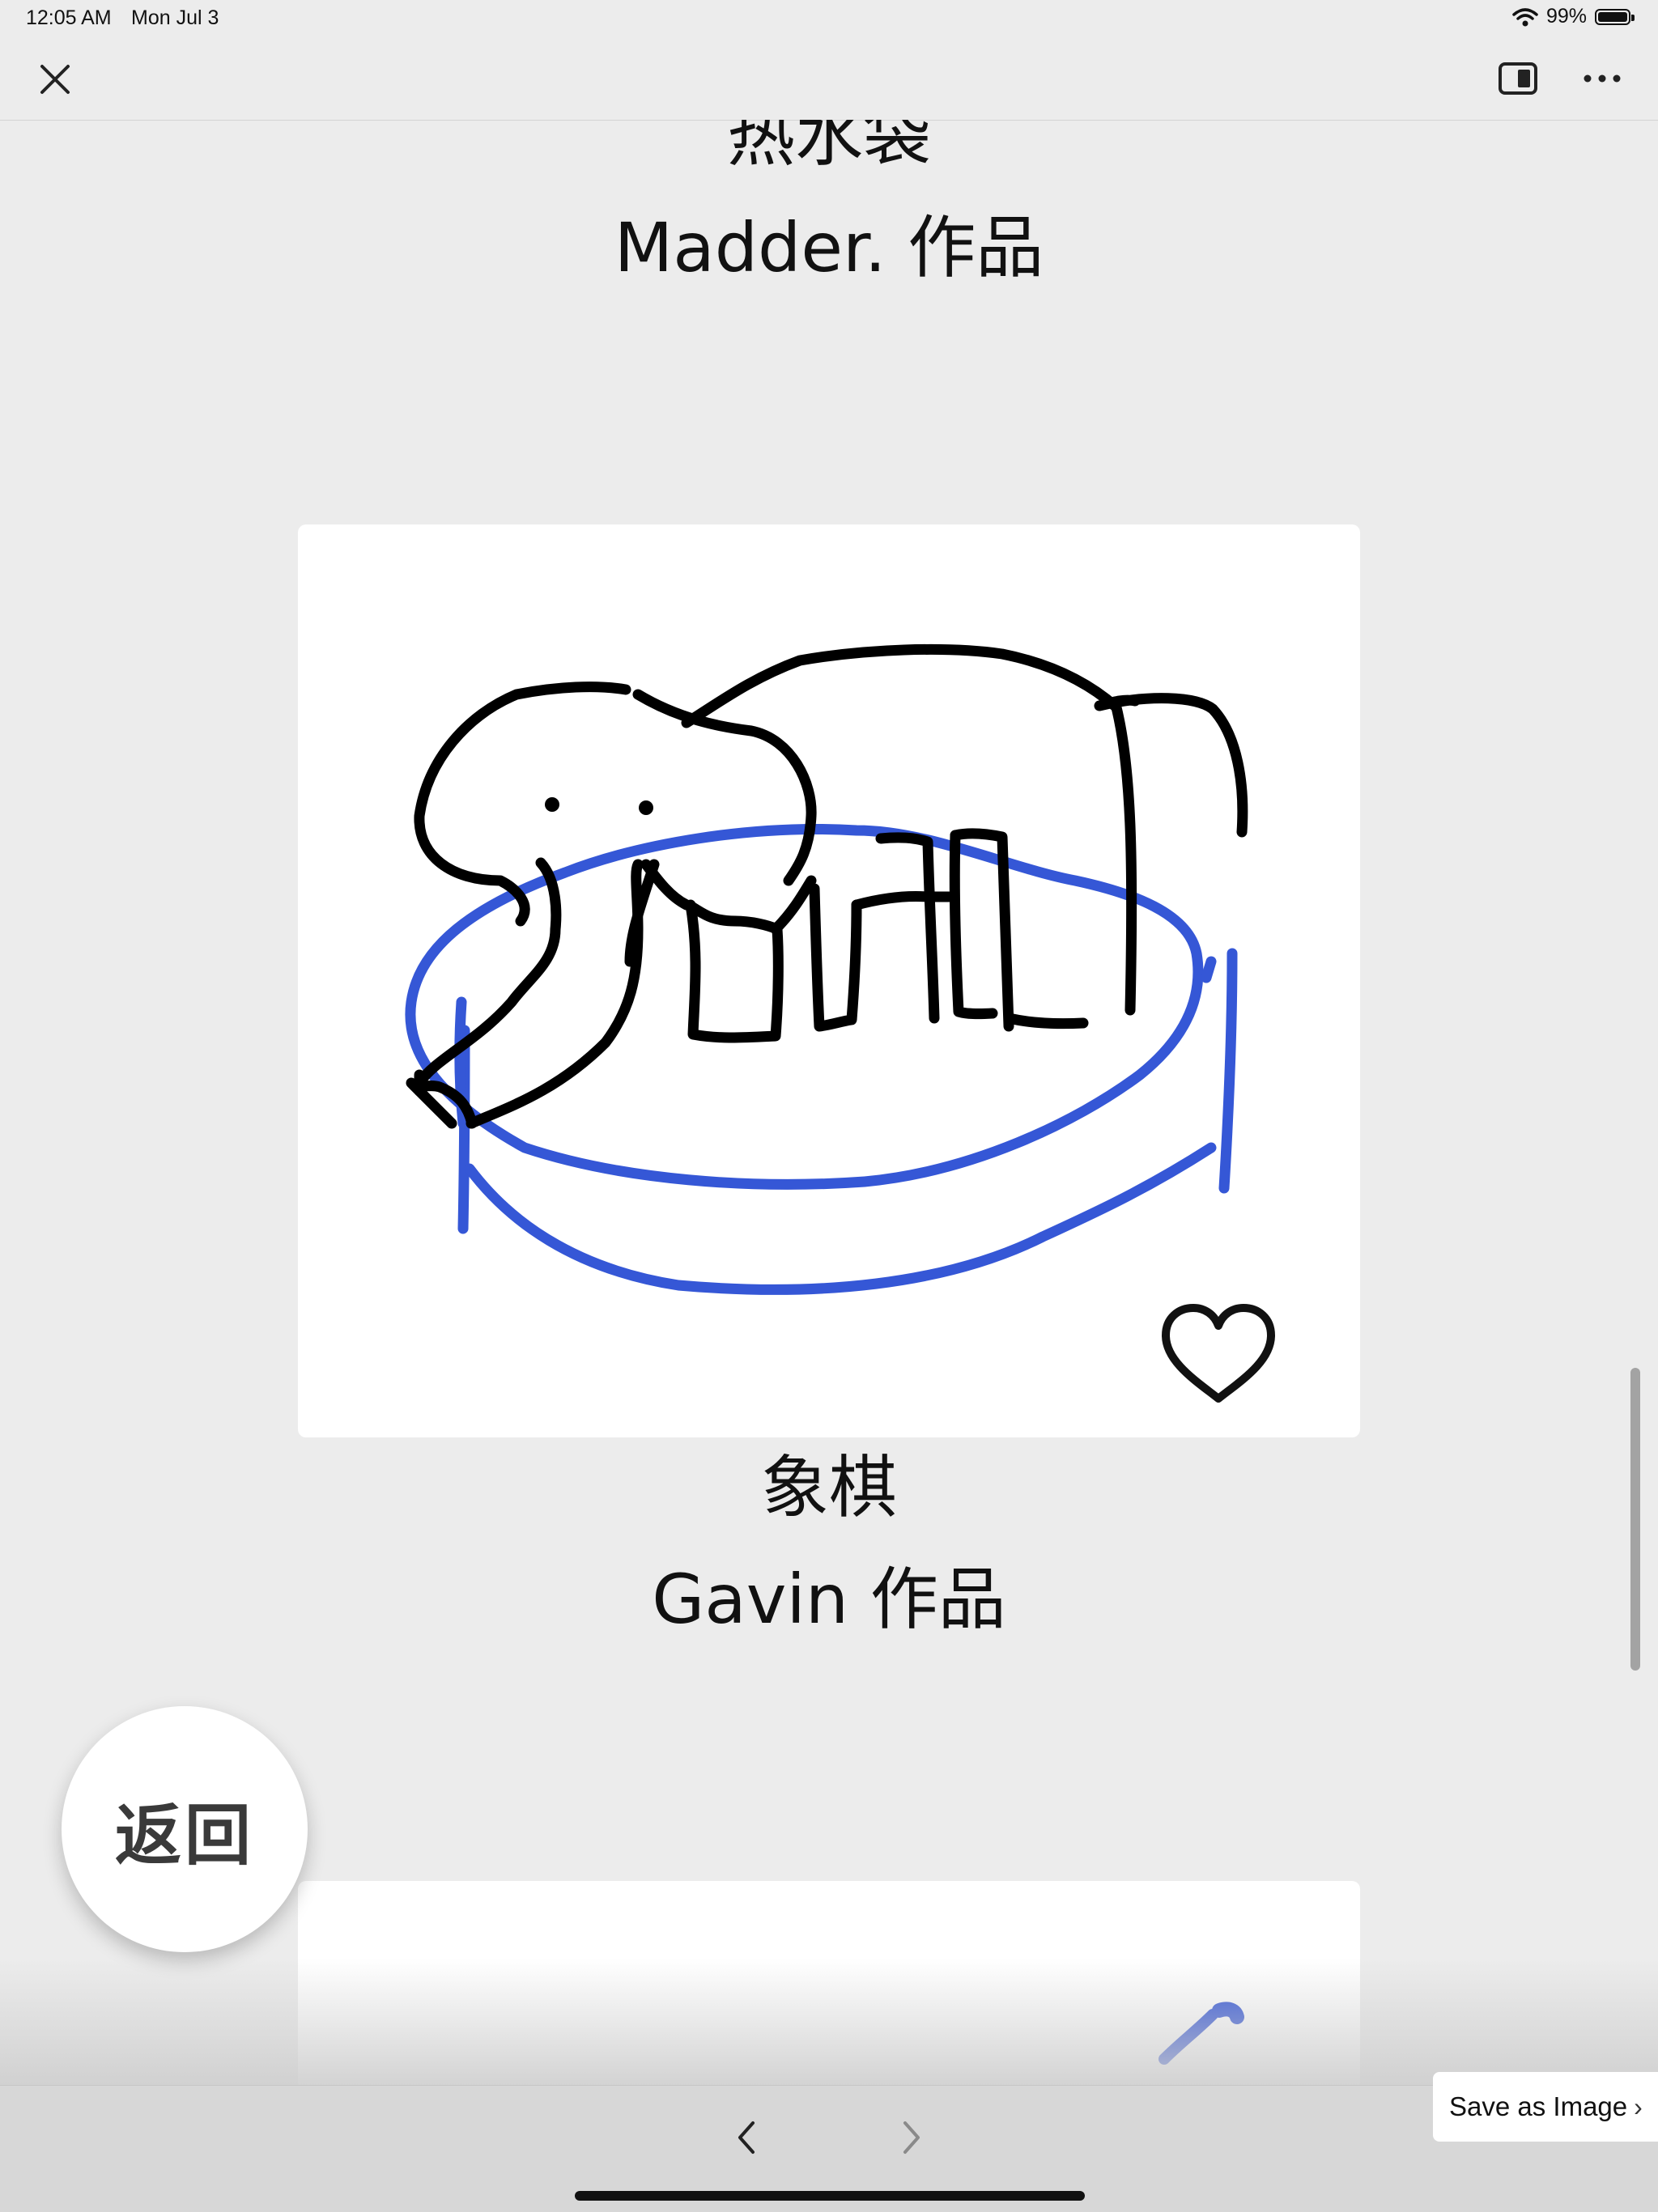 The height and width of the screenshot is (2212, 1658). I want to click on status-indicators: 99%, so click(1573, 16).